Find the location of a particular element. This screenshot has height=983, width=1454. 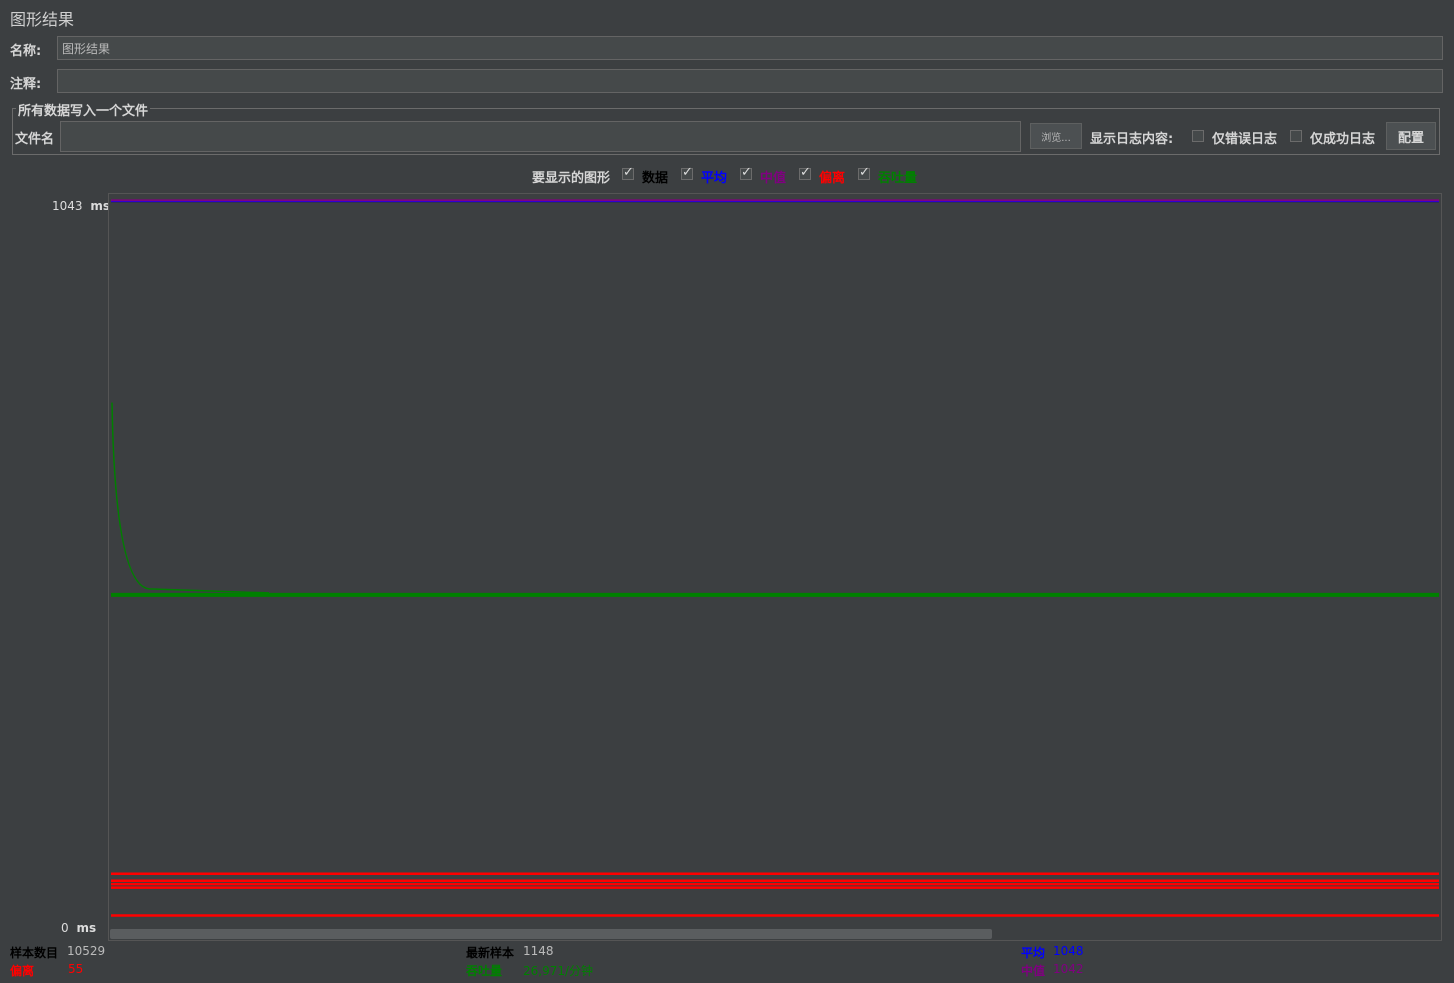

errors-only-checkbox is located at coordinates (1198, 136).